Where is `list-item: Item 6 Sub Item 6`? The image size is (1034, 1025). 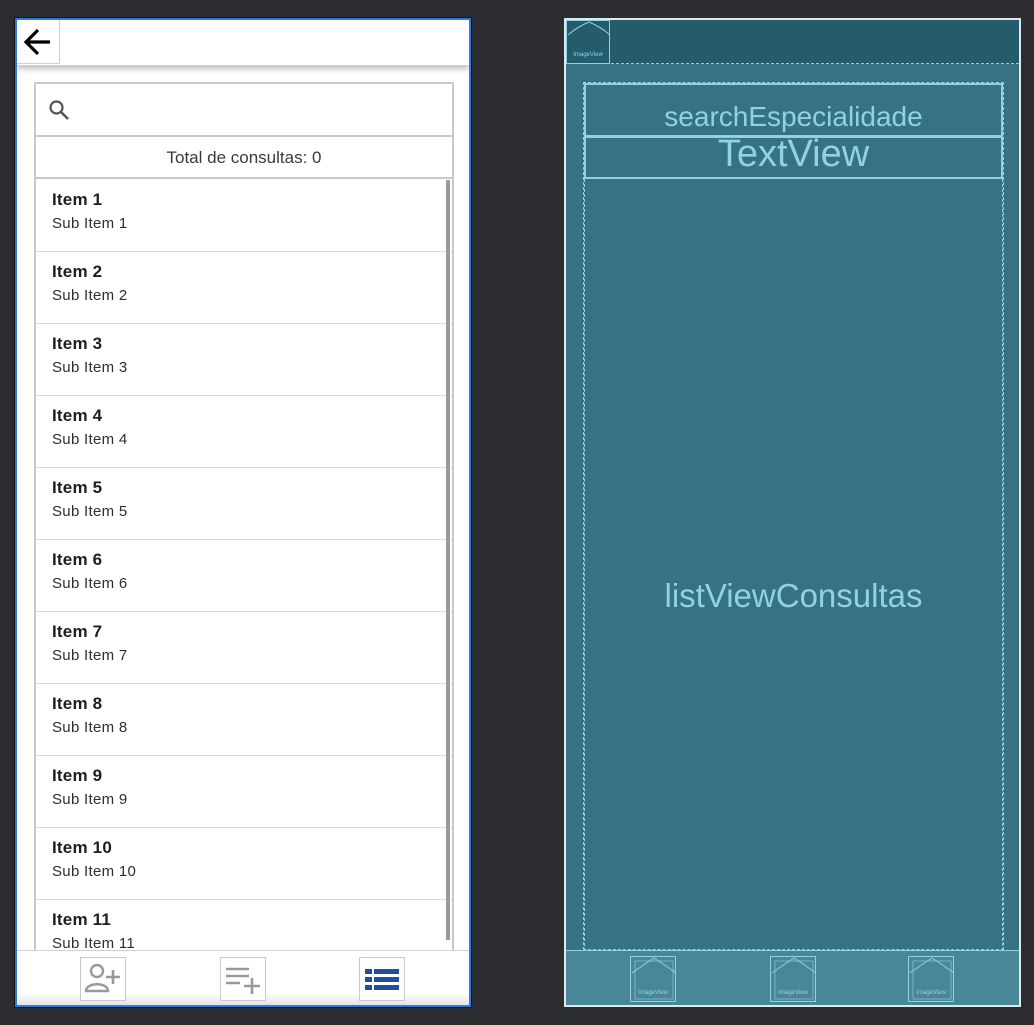 list-item: Item 6 Sub Item 6 is located at coordinates (244, 576).